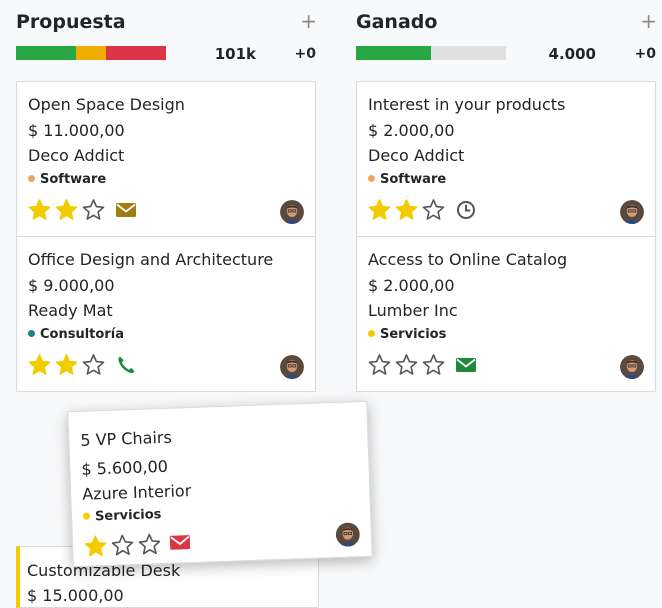  Describe the element at coordinates (71, 22) in the screenshot. I see `column-title: Propuesta` at that location.